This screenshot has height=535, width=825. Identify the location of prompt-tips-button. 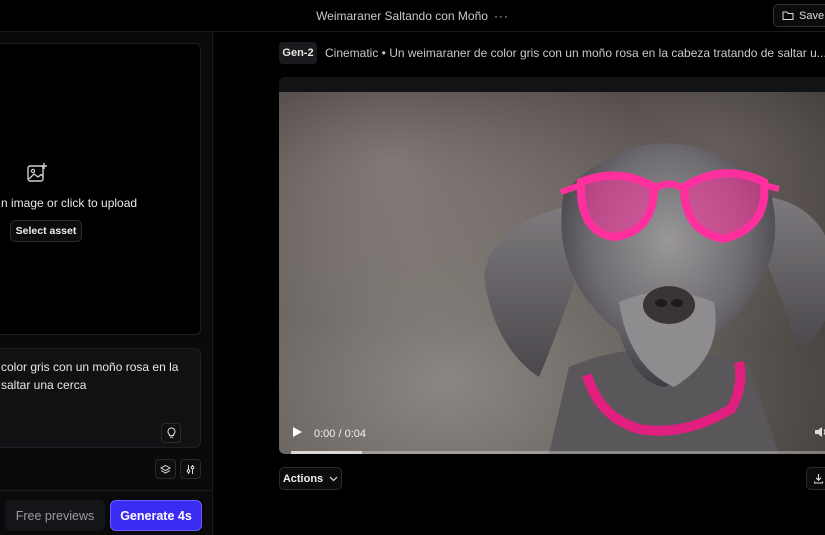
(171, 433).